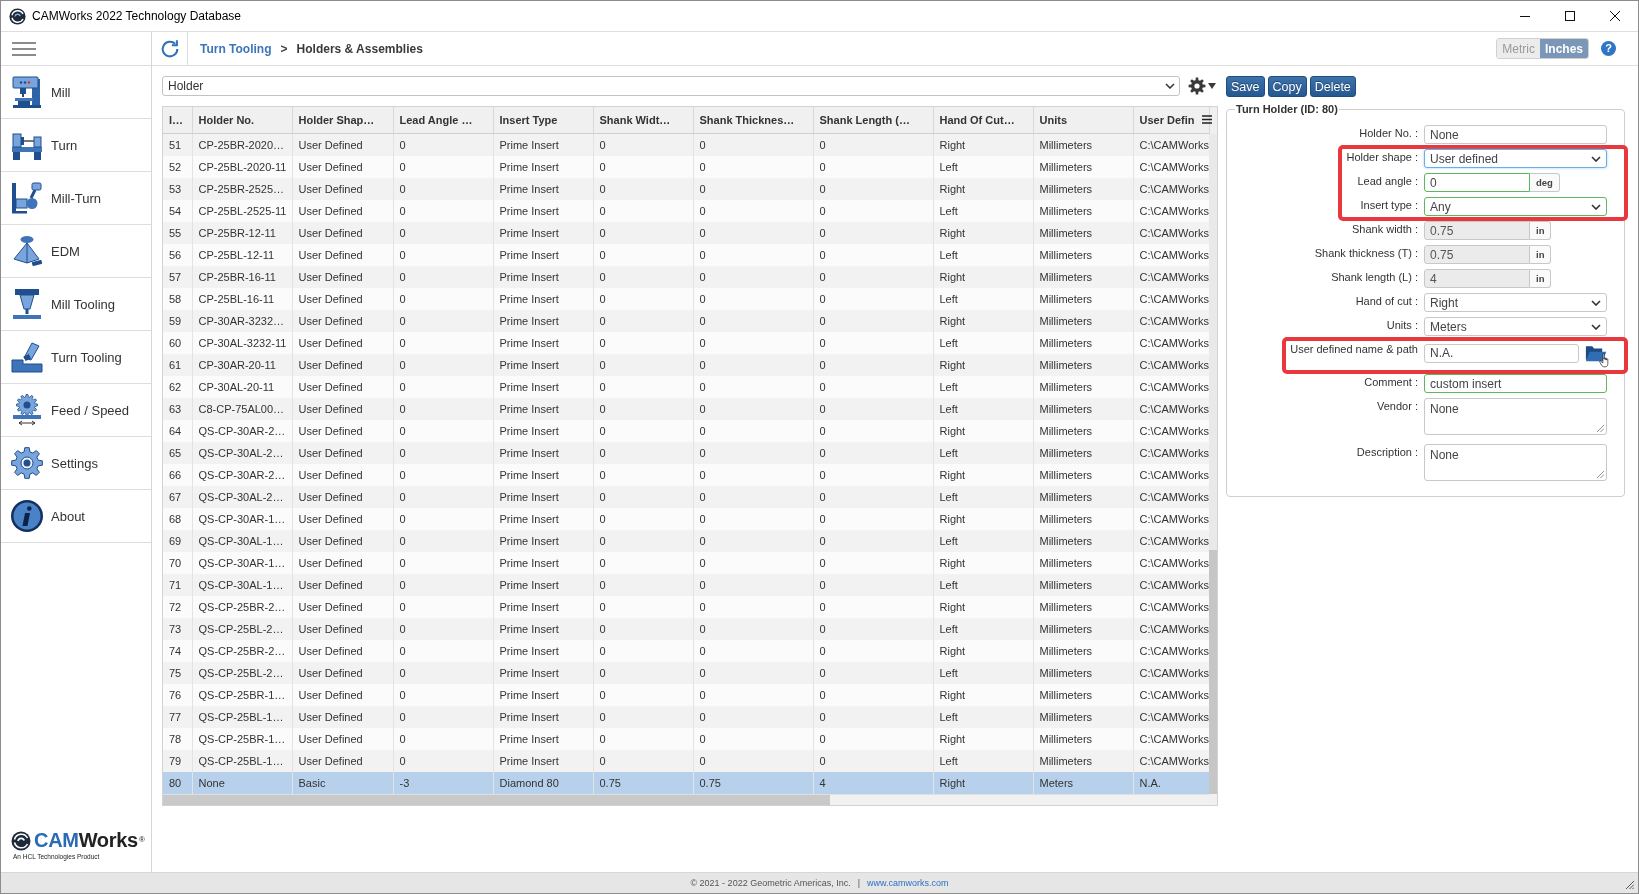 Image resolution: width=1639 pixels, height=894 pixels. I want to click on website-link: www.camworks.com, so click(908, 883).